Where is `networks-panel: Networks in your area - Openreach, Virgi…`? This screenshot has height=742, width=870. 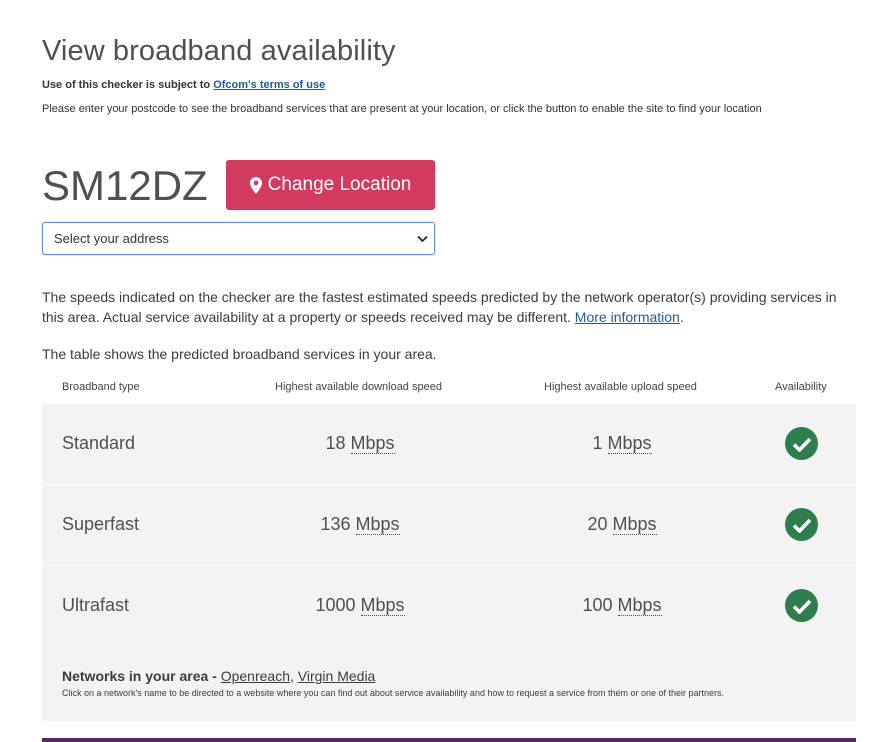 networks-panel: Networks in your area - Openreach, Virgi… is located at coordinates (449, 683).